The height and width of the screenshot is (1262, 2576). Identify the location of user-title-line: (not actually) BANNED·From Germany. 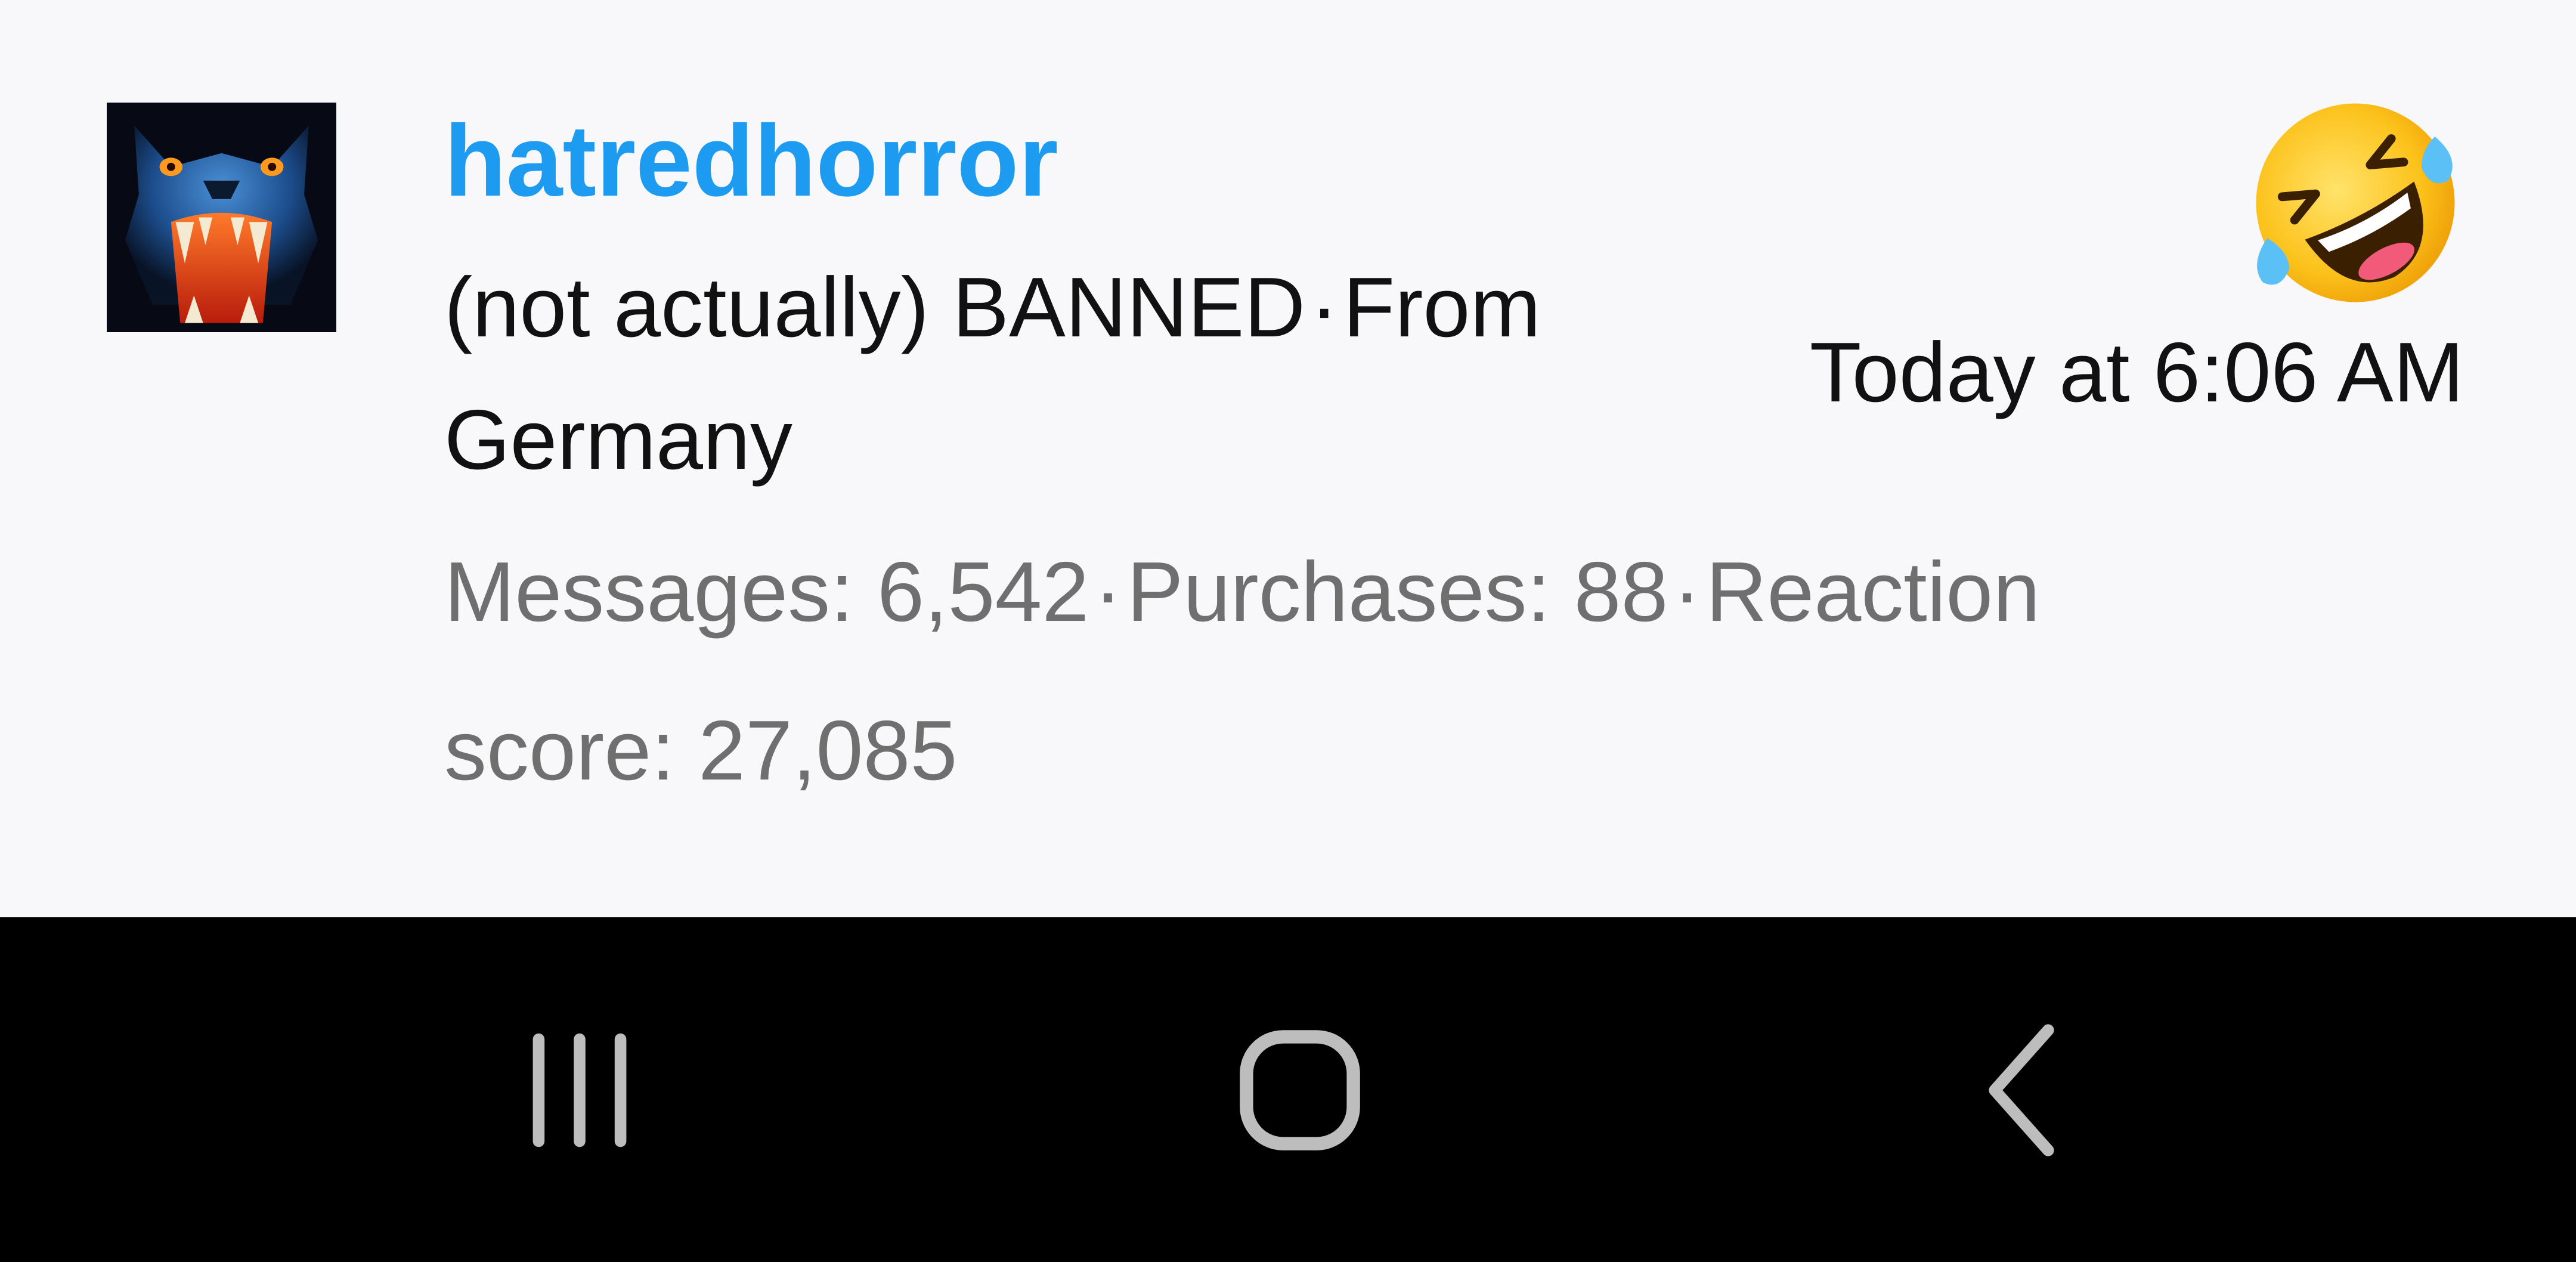
(1100, 374).